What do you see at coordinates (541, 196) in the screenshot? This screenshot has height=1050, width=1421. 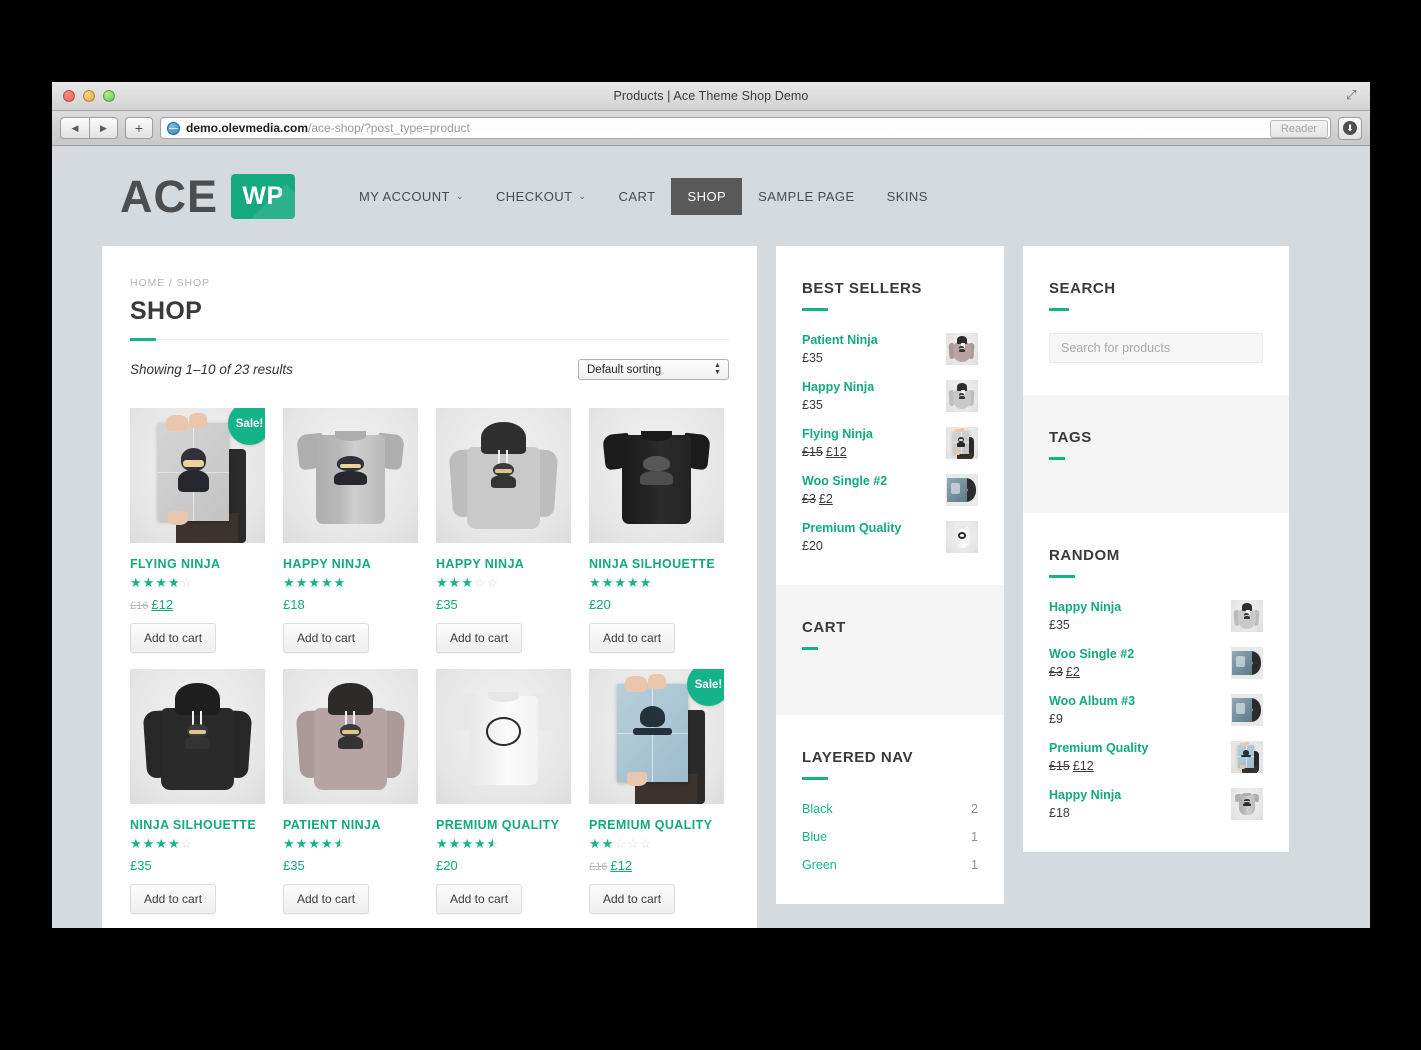 I see `nav-item-checkout: CHECKOUT ⌄` at bounding box center [541, 196].